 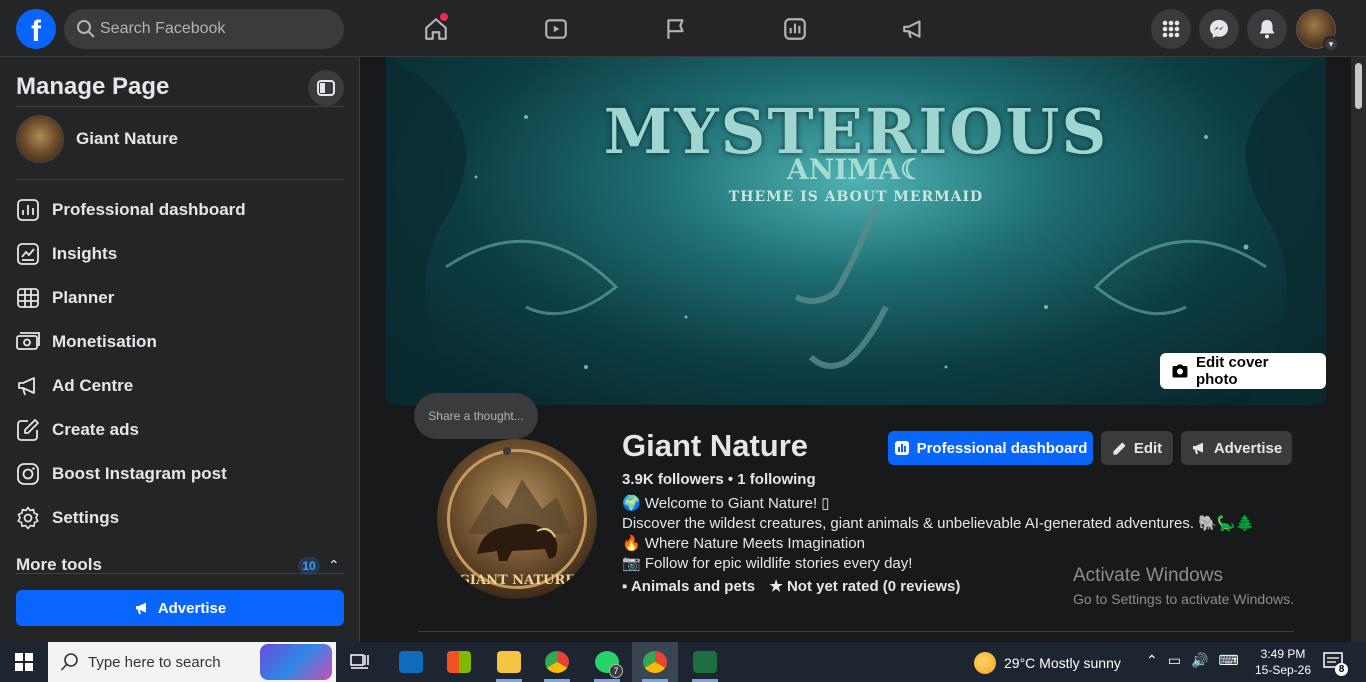 What do you see at coordinates (1341, 669) in the screenshot?
I see `notification-count: 8` at bounding box center [1341, 669].